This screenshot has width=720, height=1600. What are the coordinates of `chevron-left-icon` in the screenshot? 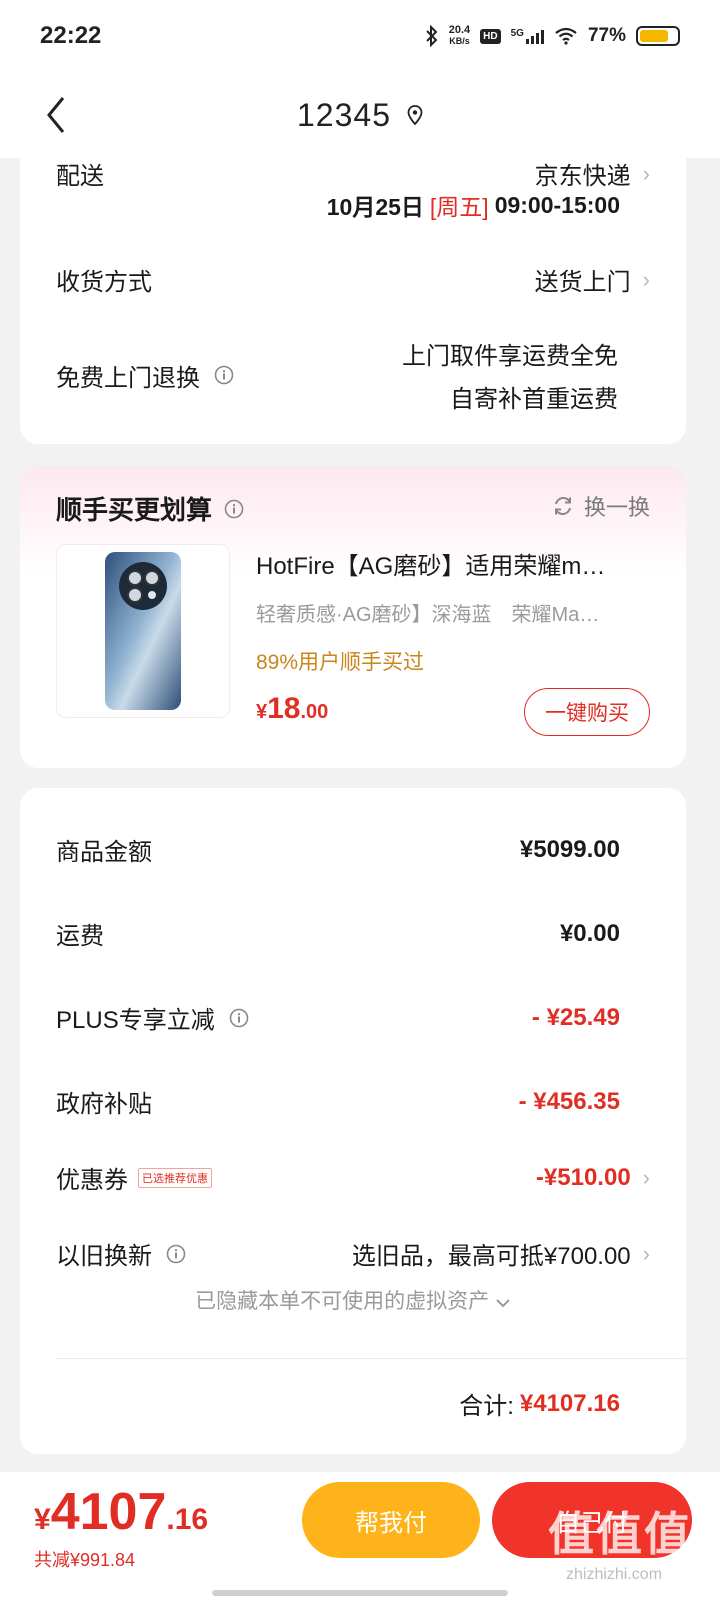 It's located at (56, 115).